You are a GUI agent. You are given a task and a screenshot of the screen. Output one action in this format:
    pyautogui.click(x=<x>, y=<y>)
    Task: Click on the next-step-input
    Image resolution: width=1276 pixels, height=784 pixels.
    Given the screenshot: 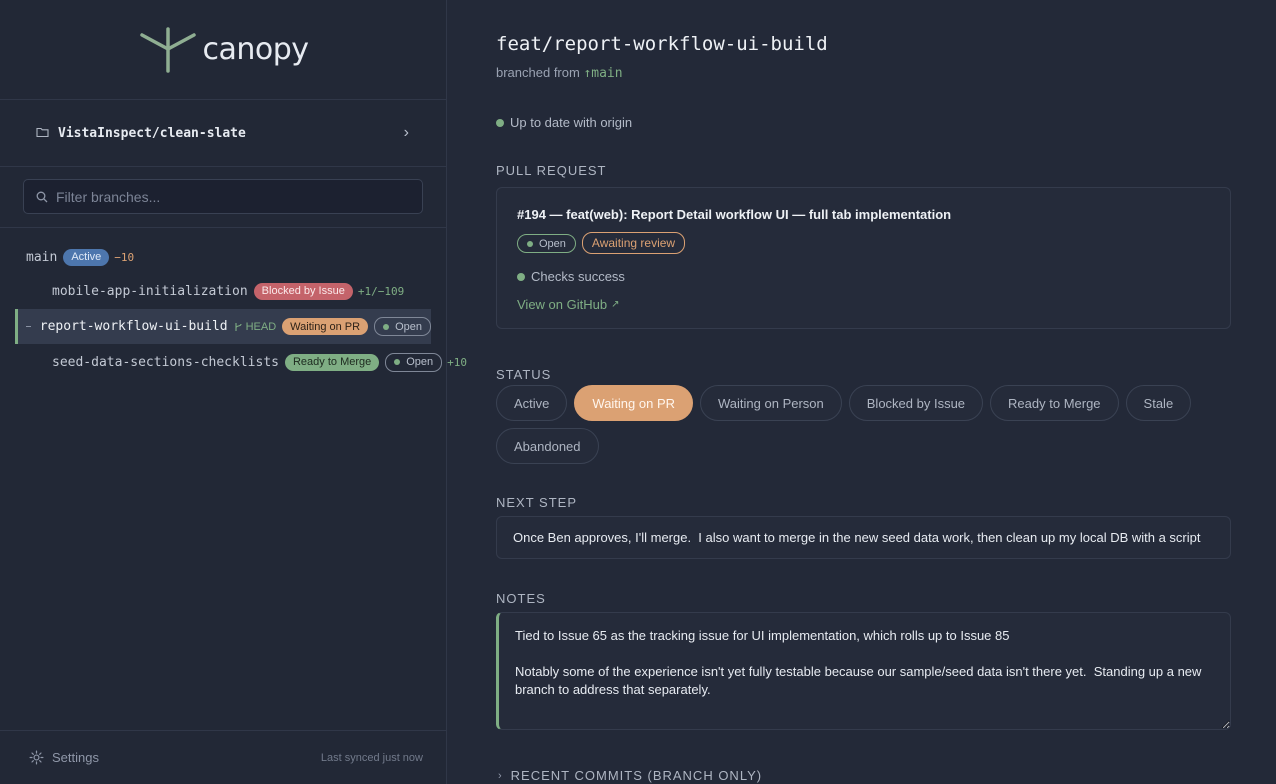 What is the action you would take?
    pyautogui.click(x=863, y=537)
    